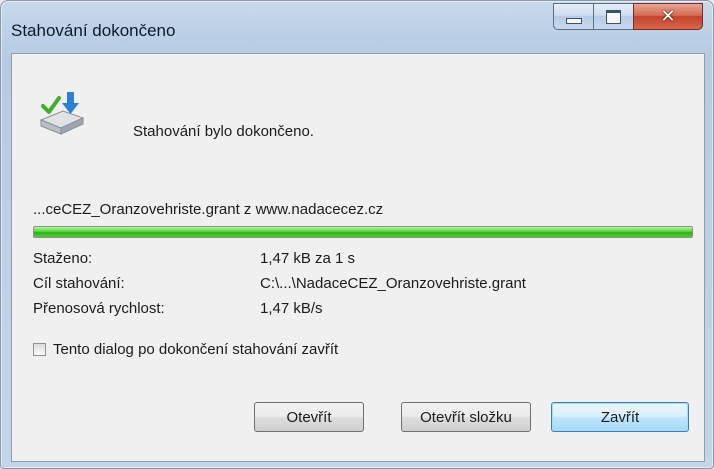 The image size is (714, 469). Describe the element at coordinates (63, 258) in the screenshot. I see `downloaded-label: Staženo:` at that location.